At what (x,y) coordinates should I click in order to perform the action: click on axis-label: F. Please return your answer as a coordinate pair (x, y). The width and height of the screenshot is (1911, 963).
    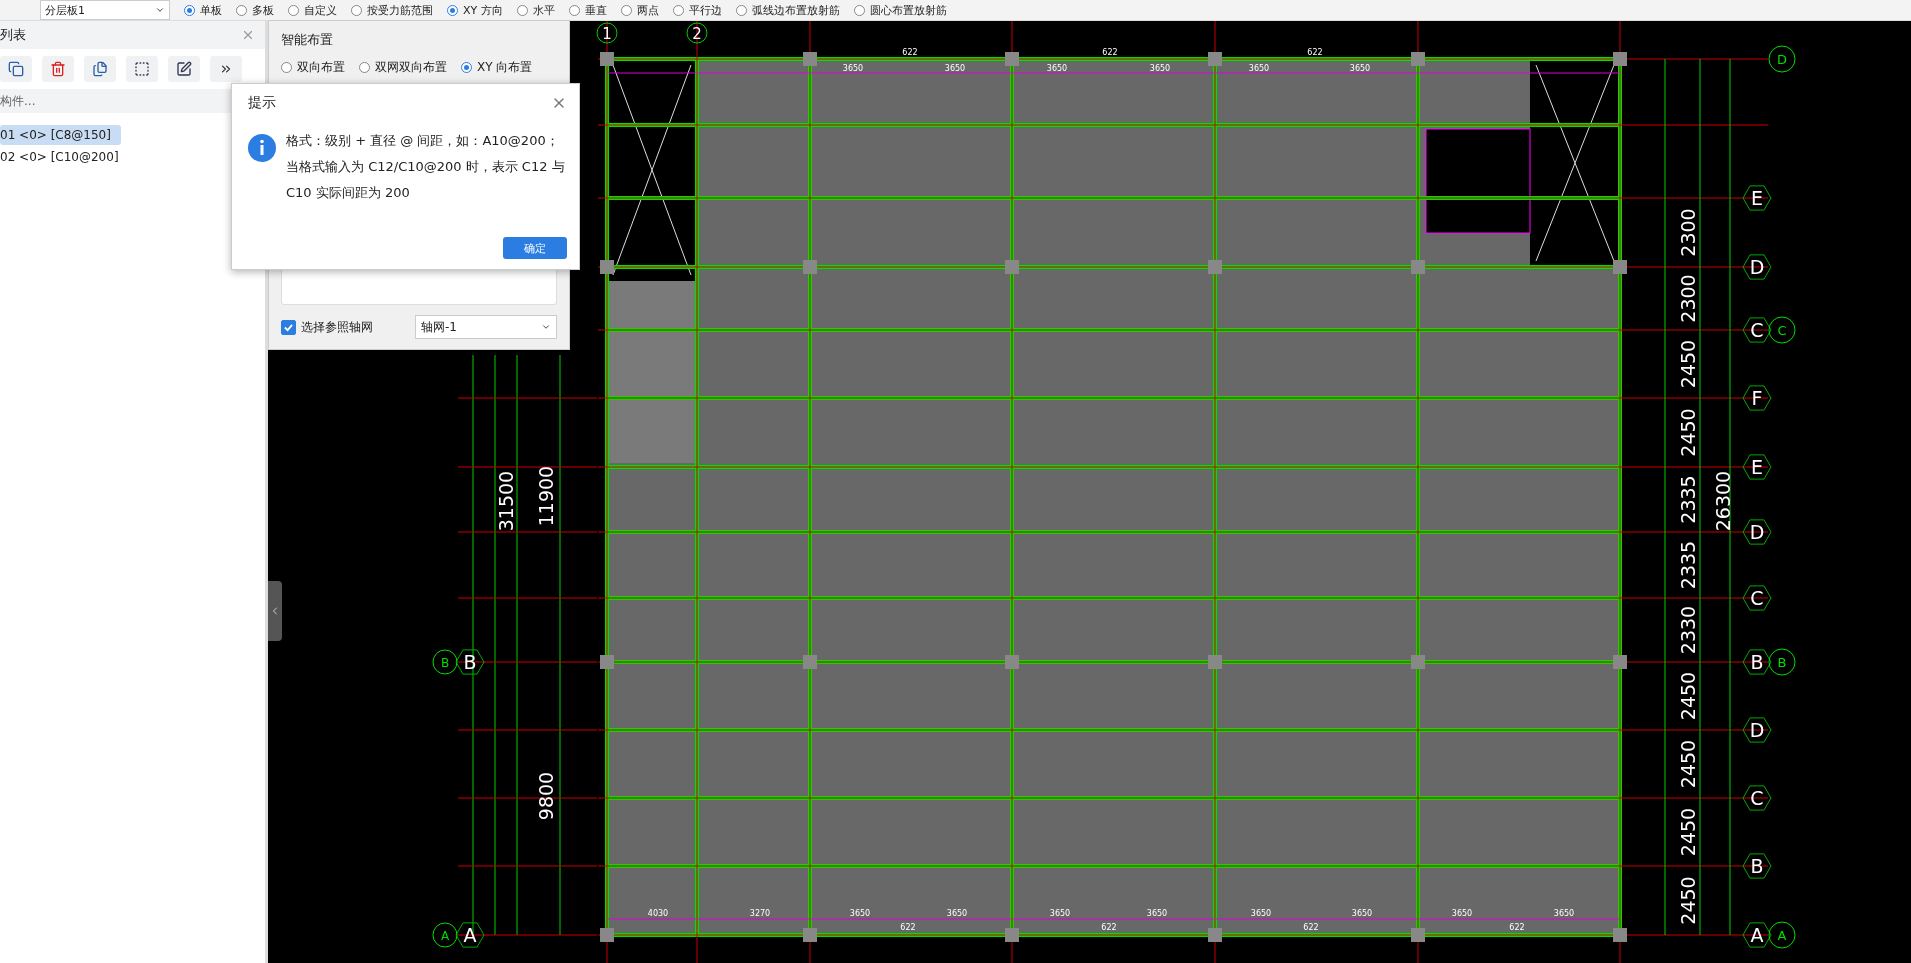
    Looking at the image, I should click on (1757, 398).